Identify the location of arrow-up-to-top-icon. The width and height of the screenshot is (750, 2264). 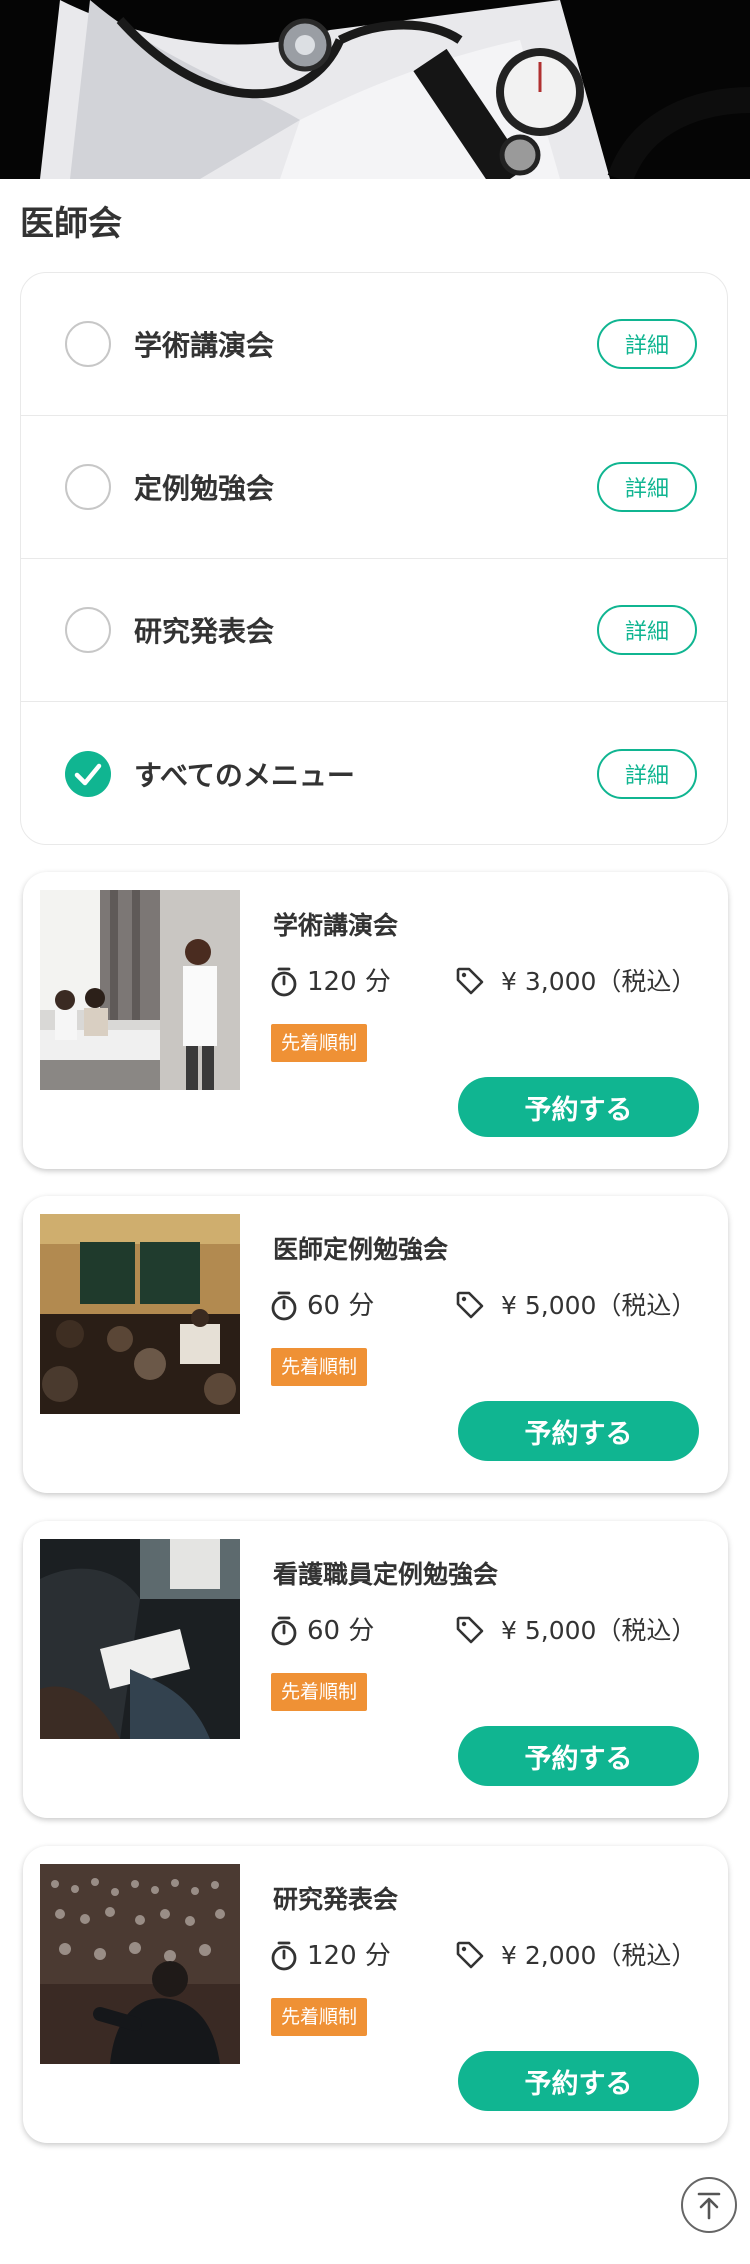
(709, 2206).